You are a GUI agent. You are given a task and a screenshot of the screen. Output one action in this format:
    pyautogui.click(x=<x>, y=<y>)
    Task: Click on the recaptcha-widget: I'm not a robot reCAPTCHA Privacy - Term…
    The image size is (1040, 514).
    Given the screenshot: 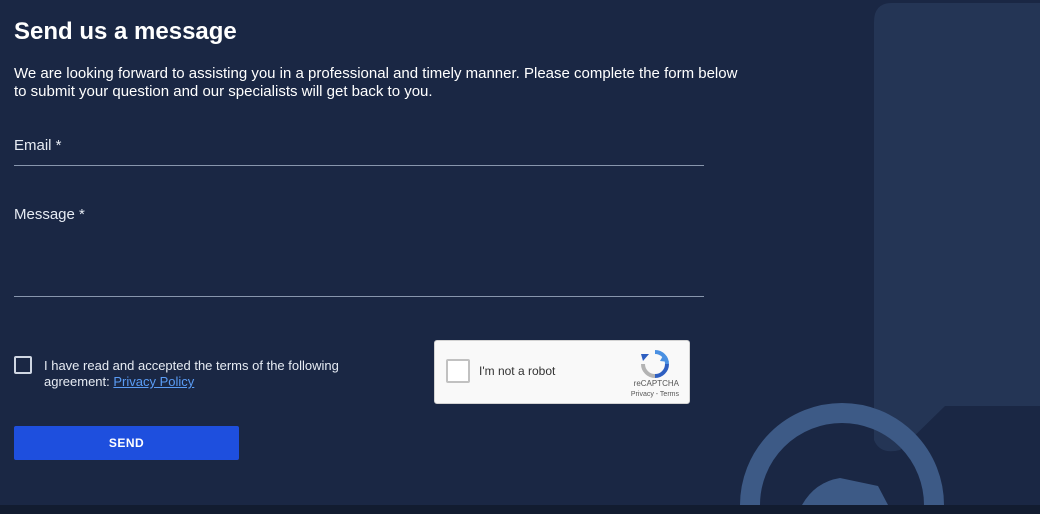 What is the action you would take?
    pyautogui.click(x=562, y=372)
    